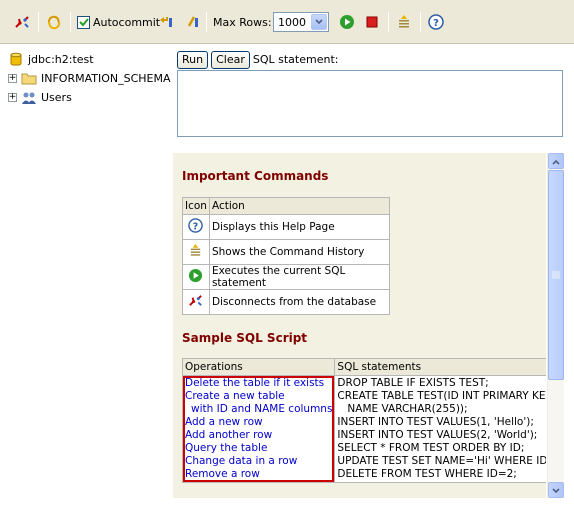 The height and width of the screenshot is (507, 574). What do you see at coordinates (441, 396) in the screenshot?
I see `sql-statement-line: CREATE TABLE TEST(ID INT PRIMARY KEY,` at bounding box center [441, 396].